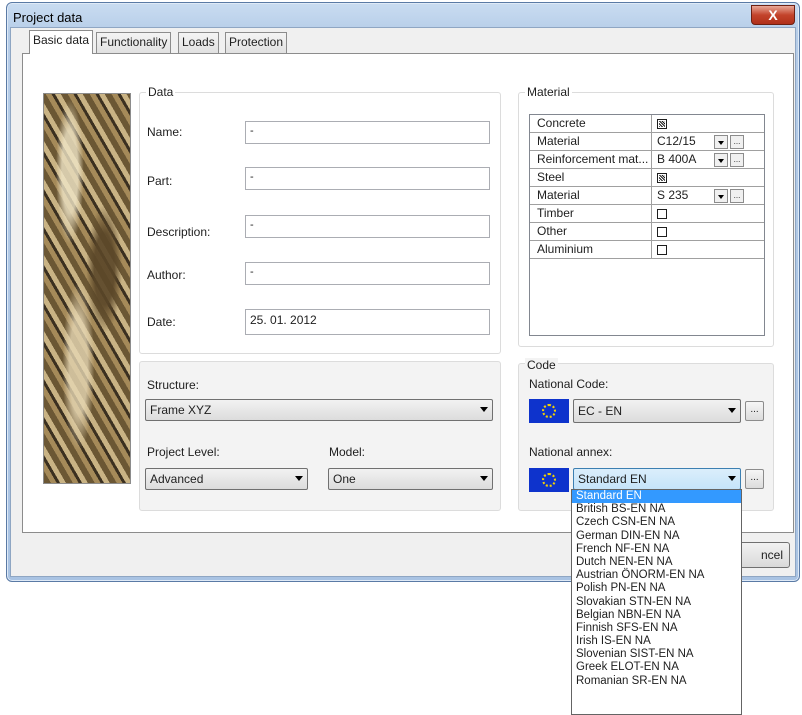 The image size is (802, 715). I want to click on row-label: Steel, so click(591, 178).